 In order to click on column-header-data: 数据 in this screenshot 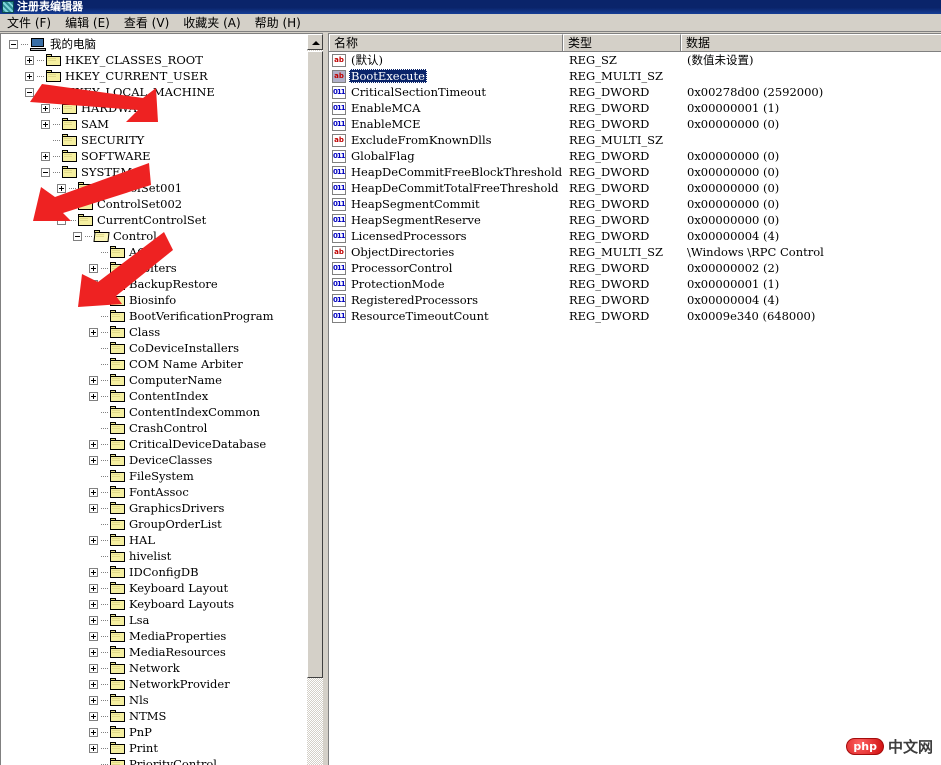, I will do `click(811, 42)`.